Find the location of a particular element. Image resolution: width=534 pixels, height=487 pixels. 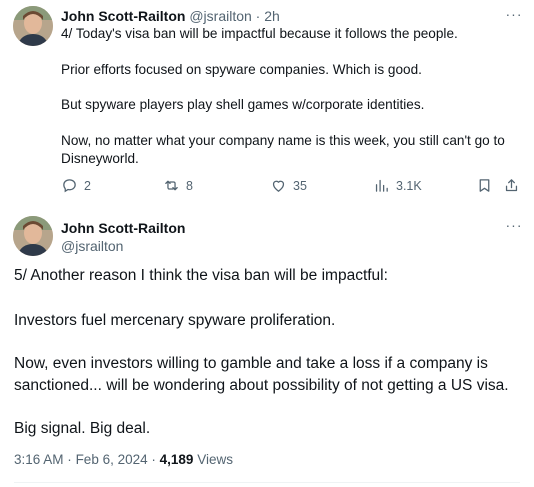

tweet-time: 2h is located at coordinates (272, 16).